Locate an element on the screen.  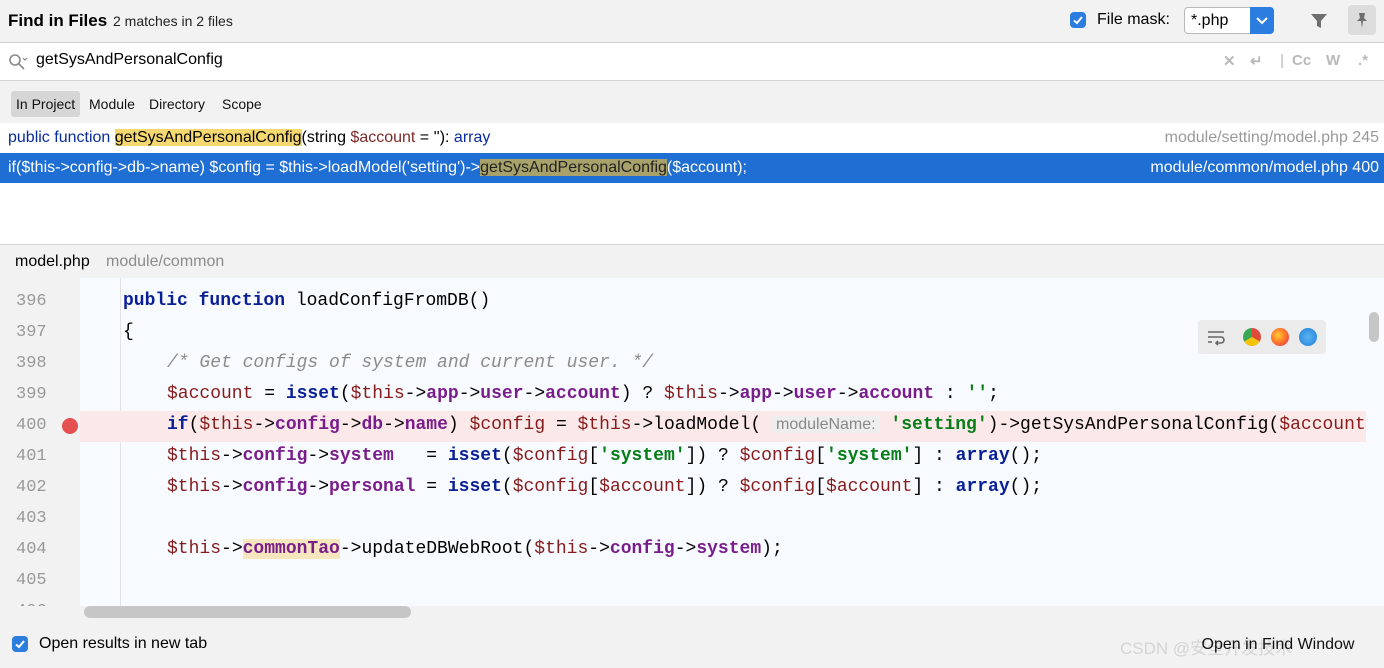
line-number: 396 is located at coordinates (31, 301).